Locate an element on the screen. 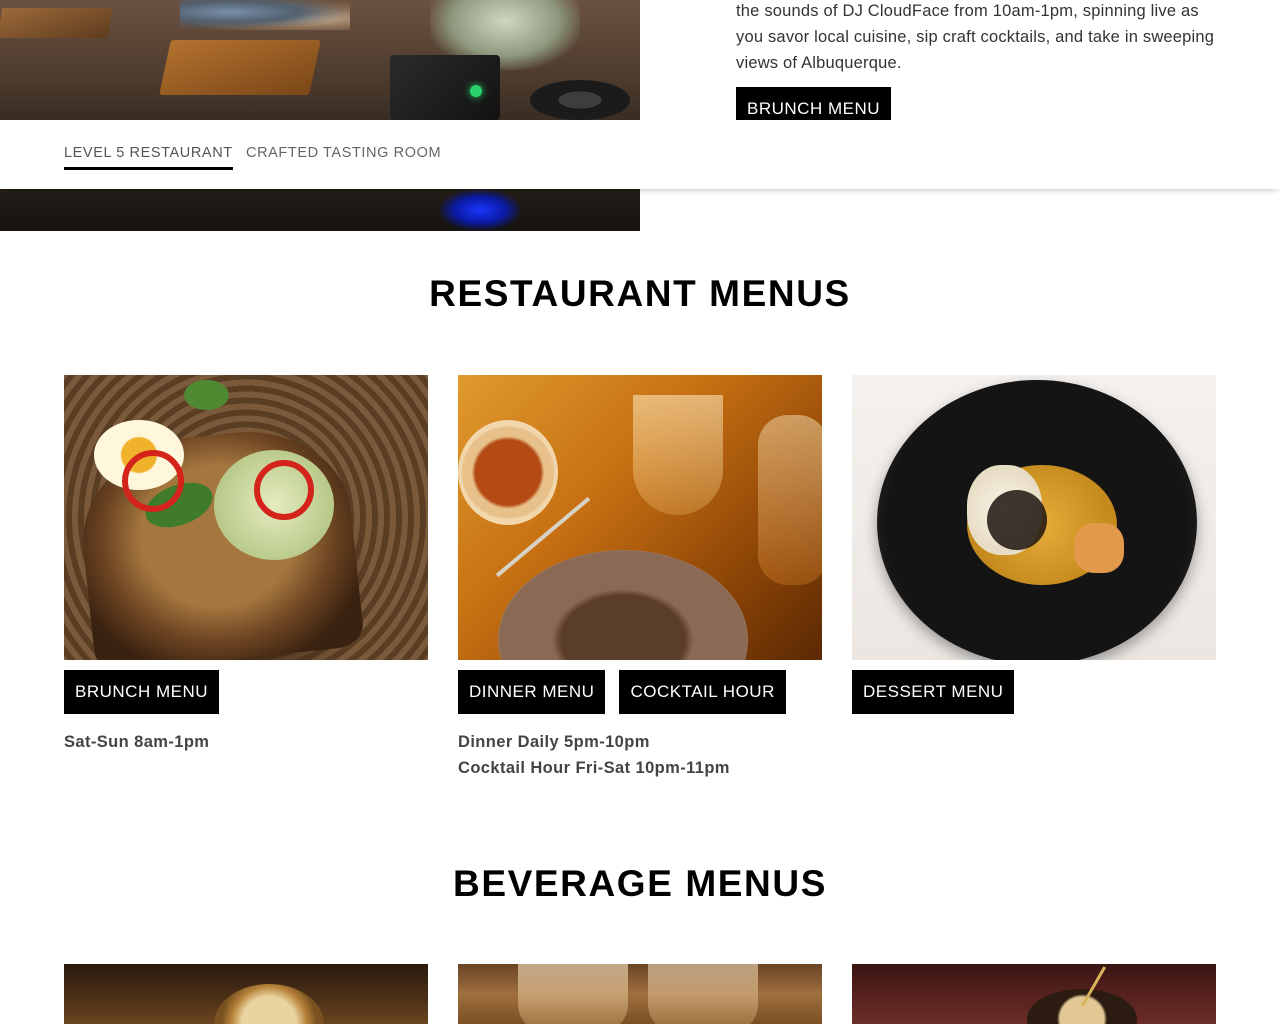 This screenshot has width=1280, height=1024. cocktail-hour-button: COCKTAIL HOUR is located at coordinates (702, 692).